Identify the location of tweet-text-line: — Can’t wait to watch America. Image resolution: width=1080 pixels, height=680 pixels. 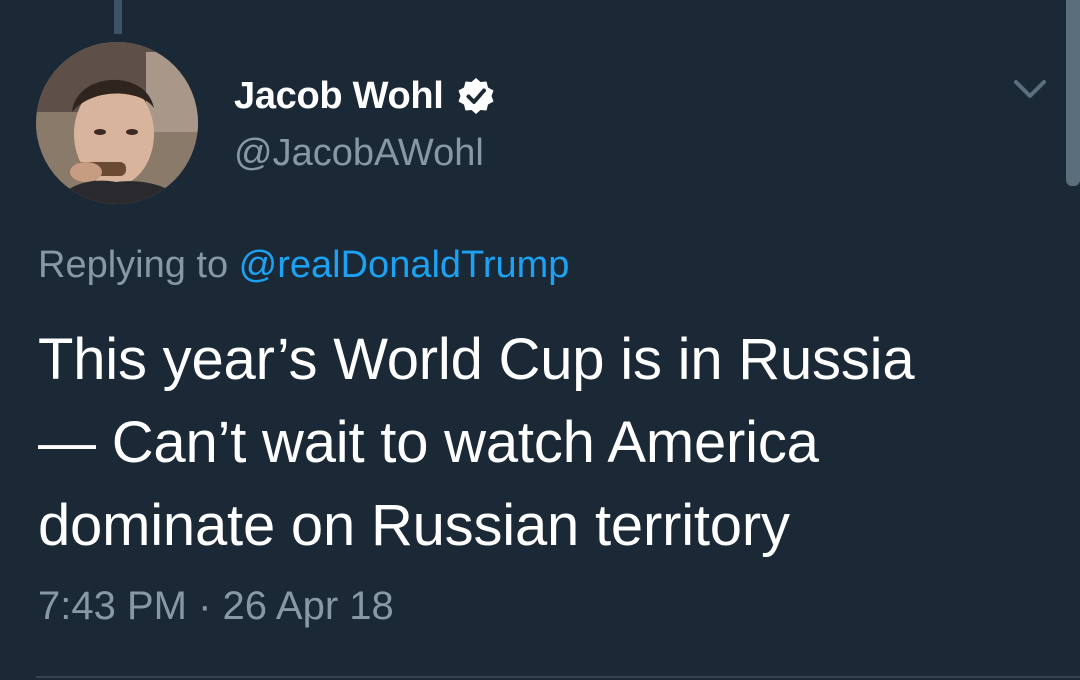
(428, 442).